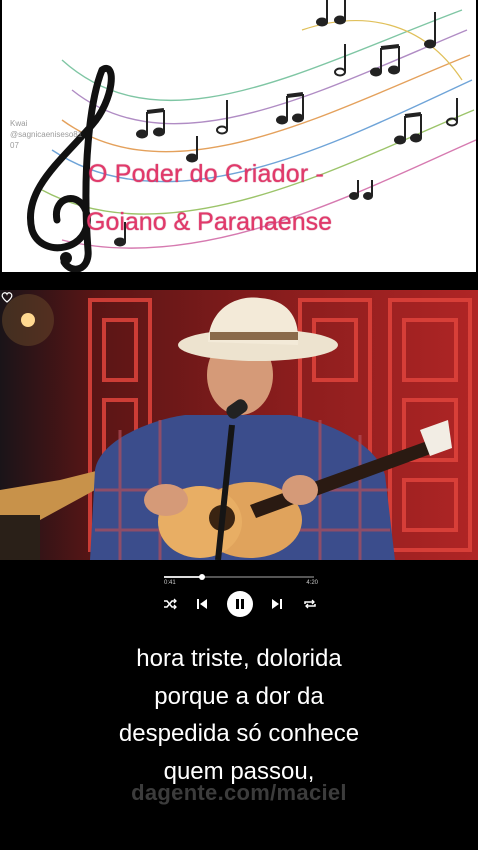  What do you see at coordinates (7, 297) in the screenshot?
I see `heart-icon` at bounding box center [7, 297].